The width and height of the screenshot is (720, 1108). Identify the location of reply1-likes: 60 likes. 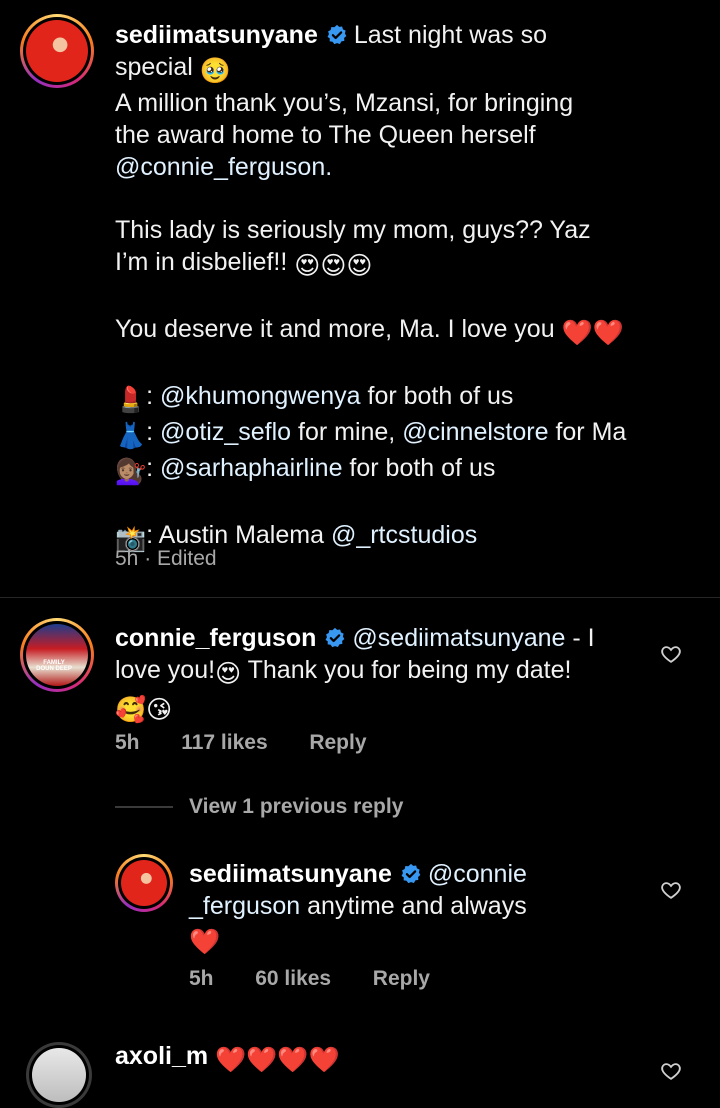
(293, 978).